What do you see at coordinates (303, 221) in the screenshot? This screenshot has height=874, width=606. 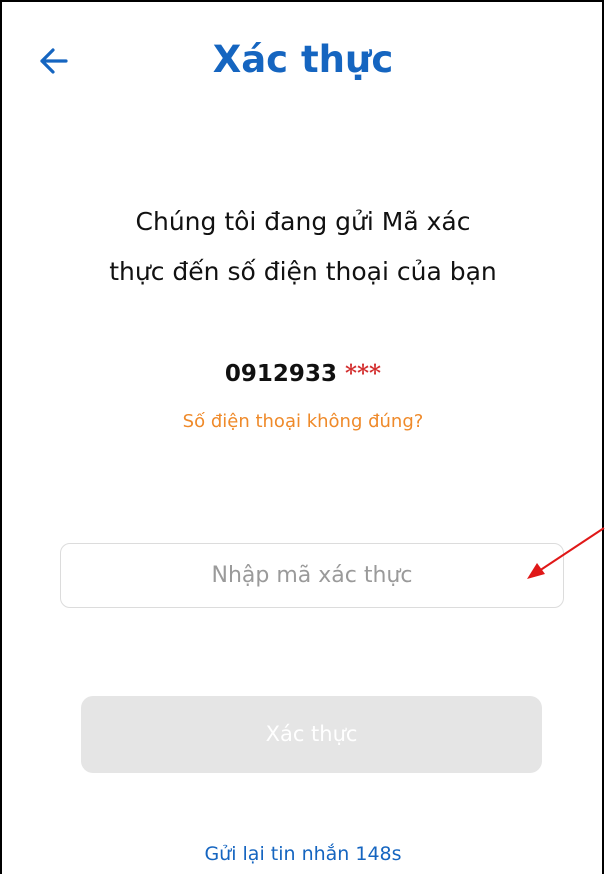 I see `instruction-line-1: Chúng tôi đang gửi Mã xác` at bounding box center [303, 221].